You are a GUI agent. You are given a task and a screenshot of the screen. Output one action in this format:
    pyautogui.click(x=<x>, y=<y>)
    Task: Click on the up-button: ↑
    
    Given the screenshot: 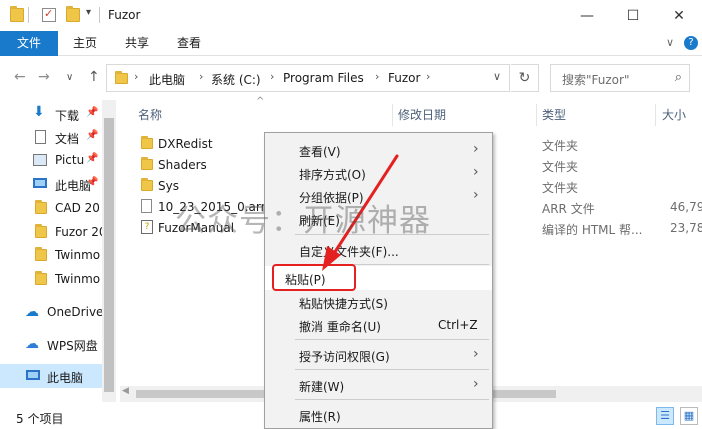 What is the action you would take?
    pyautogui.click(x=94, y=77)
    